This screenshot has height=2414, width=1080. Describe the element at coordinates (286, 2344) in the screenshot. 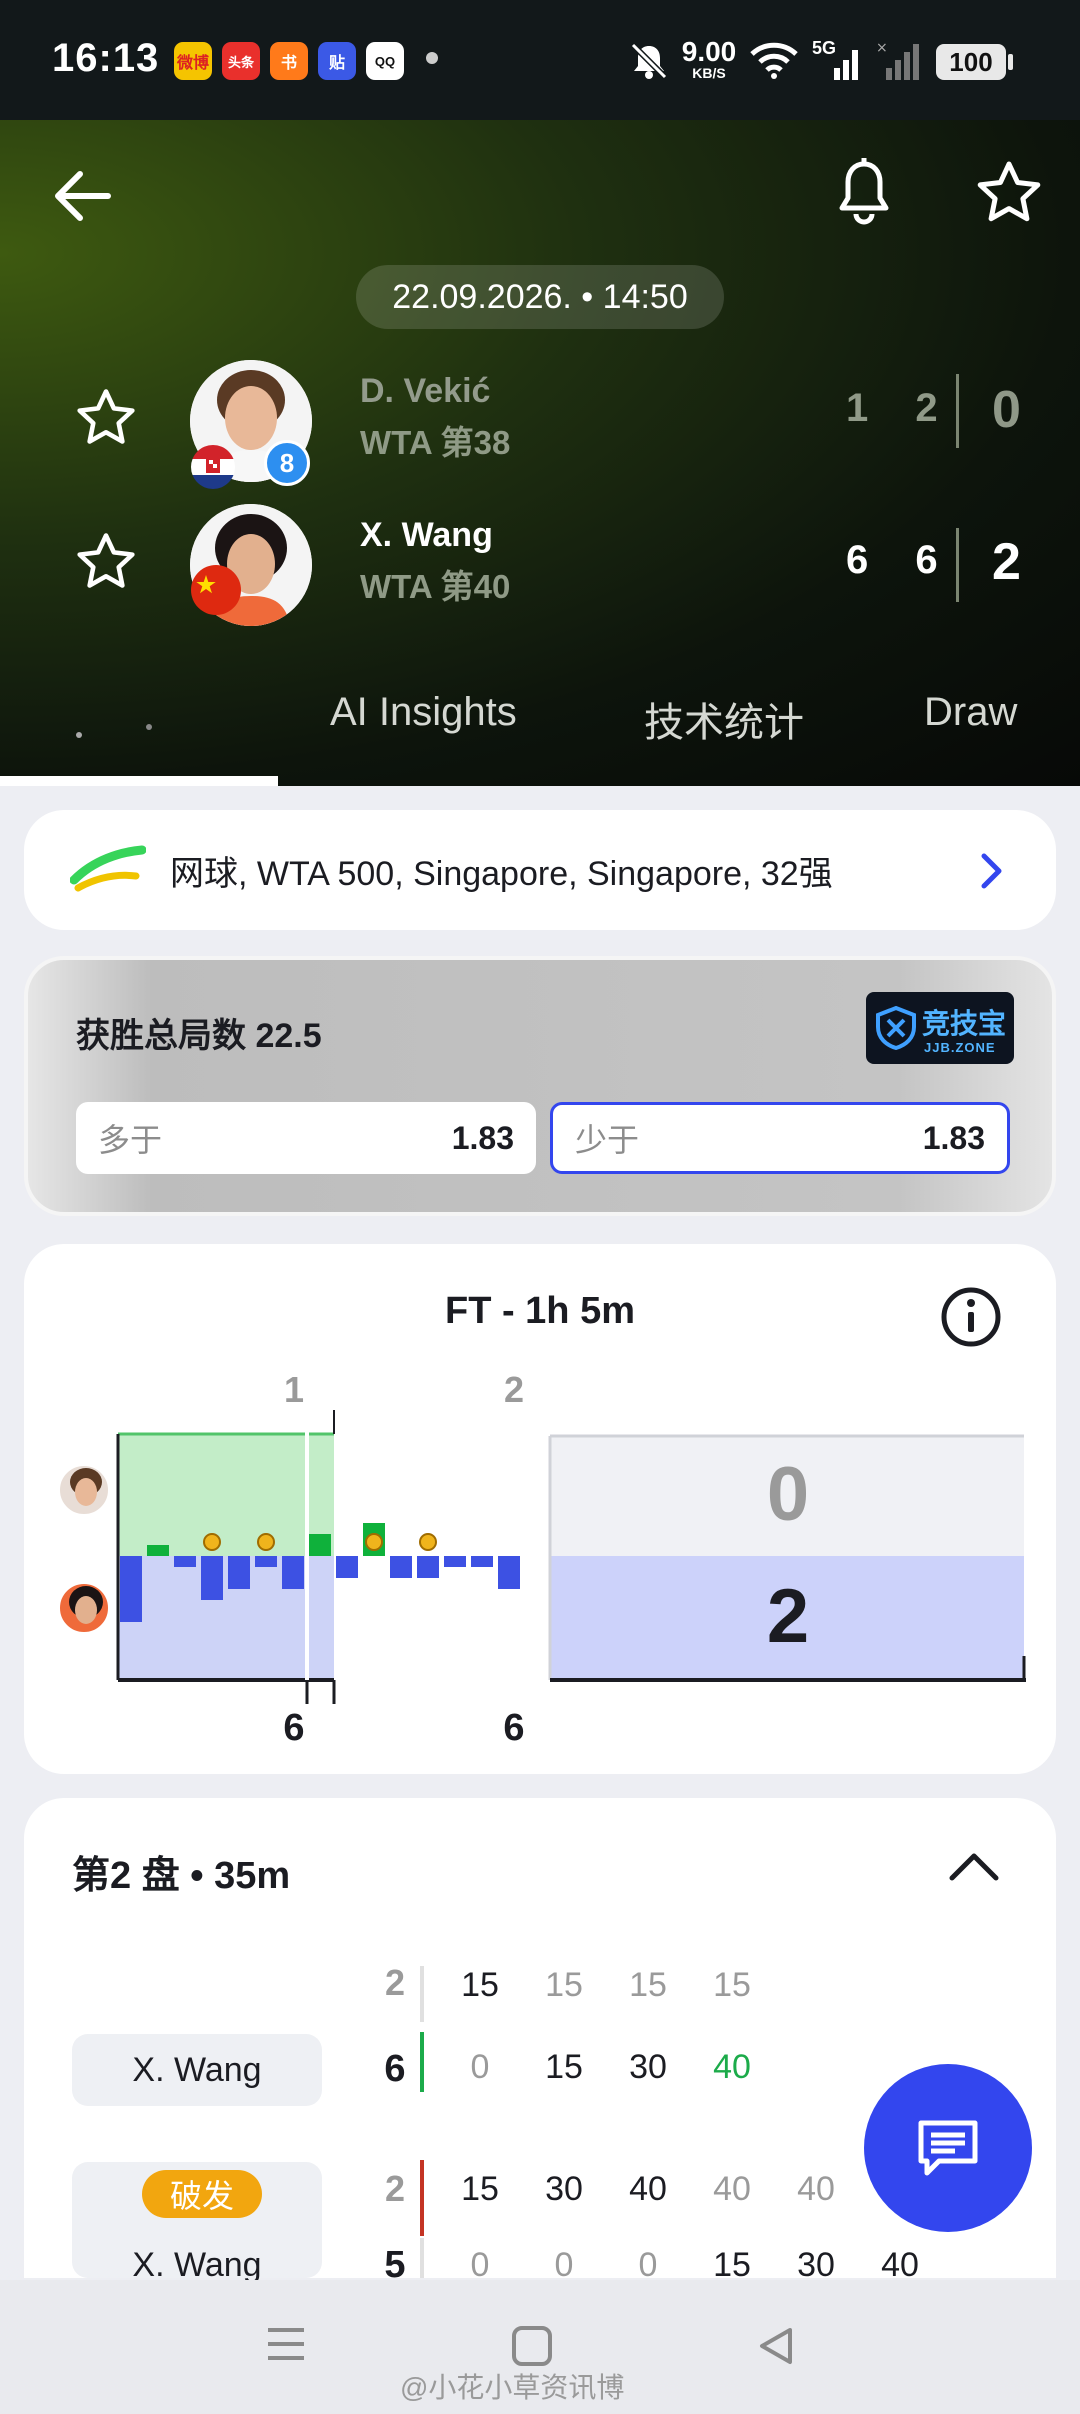

I see `menu-icon` at that location.